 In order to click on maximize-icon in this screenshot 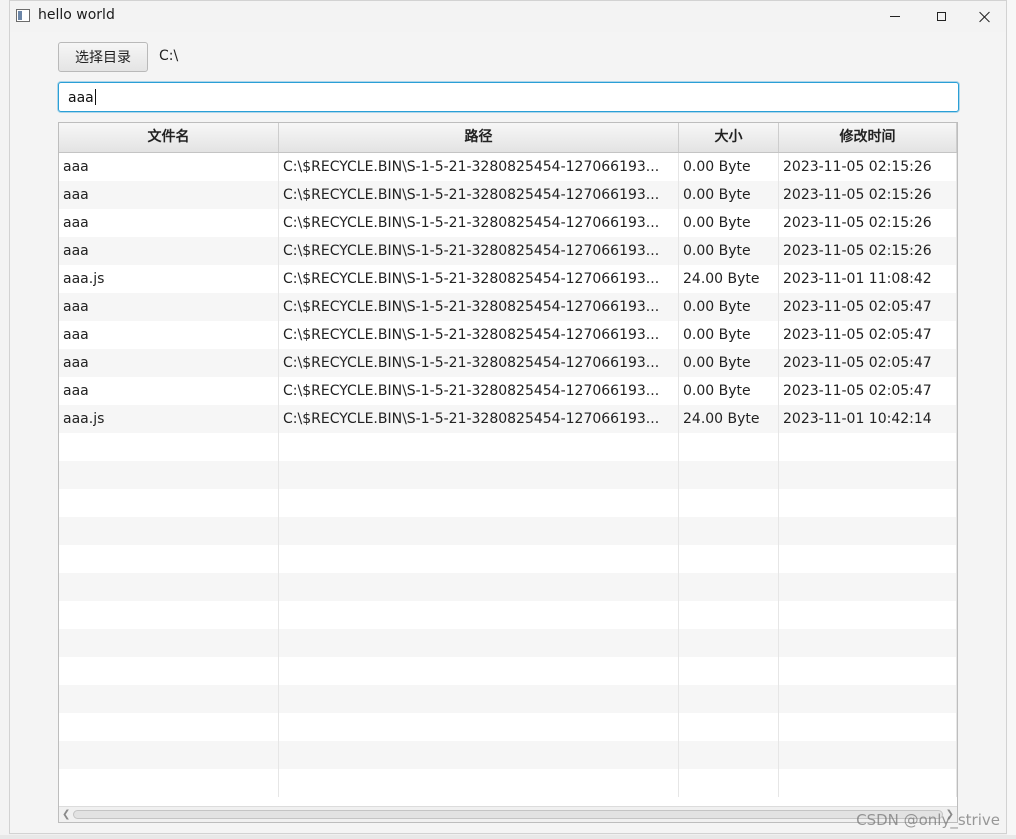, I will do `click(941, 16)`.